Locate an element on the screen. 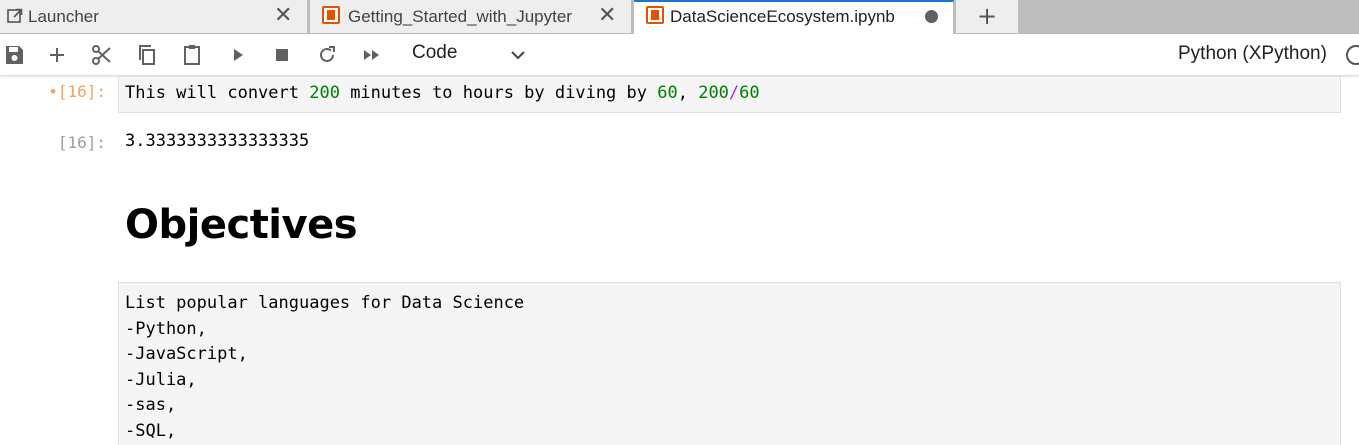  copy-icon is located at coordinates (147, 55).